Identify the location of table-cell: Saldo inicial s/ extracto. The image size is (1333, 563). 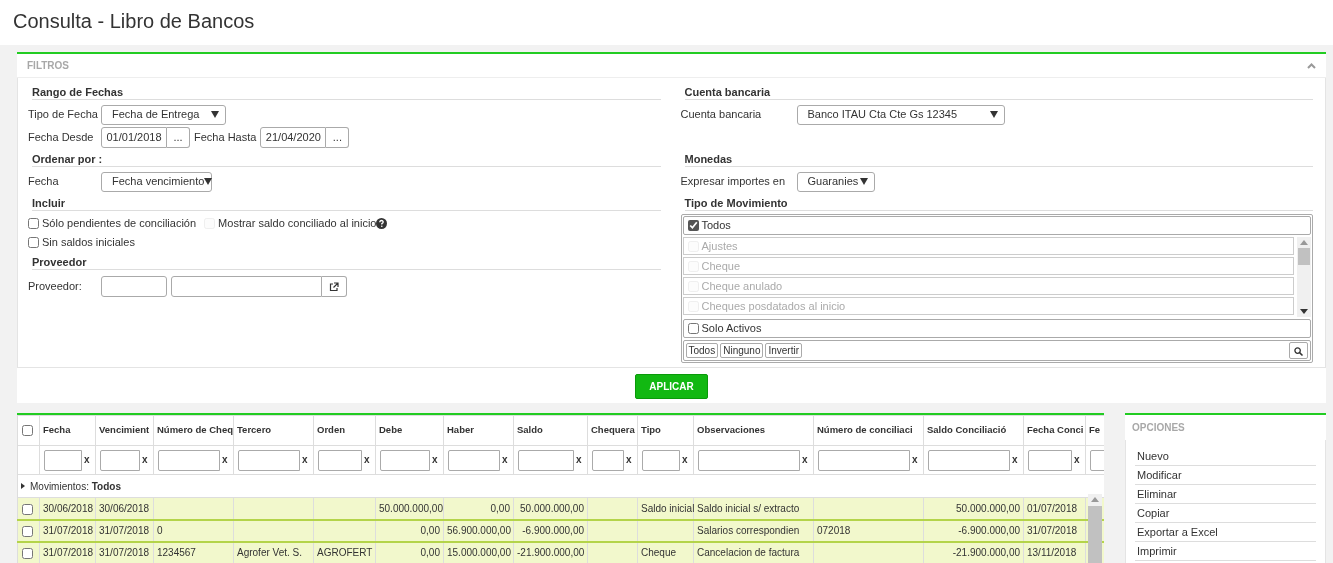
(753, 508).